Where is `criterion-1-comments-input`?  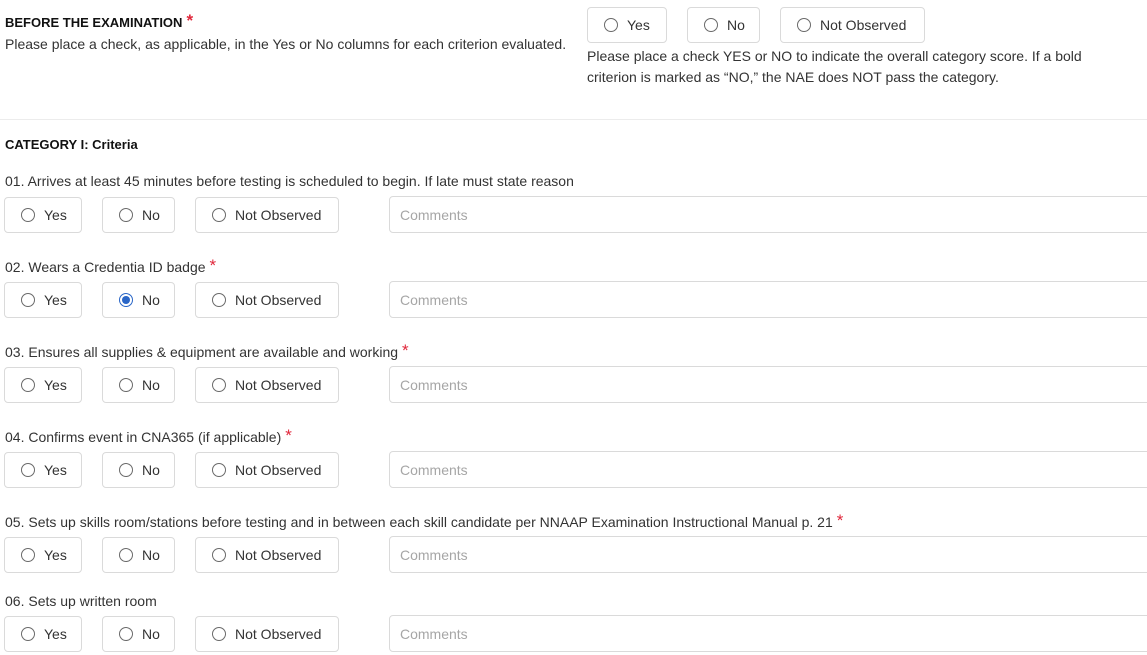
criterion-1-comments-input is located at coordinates (768, 214).